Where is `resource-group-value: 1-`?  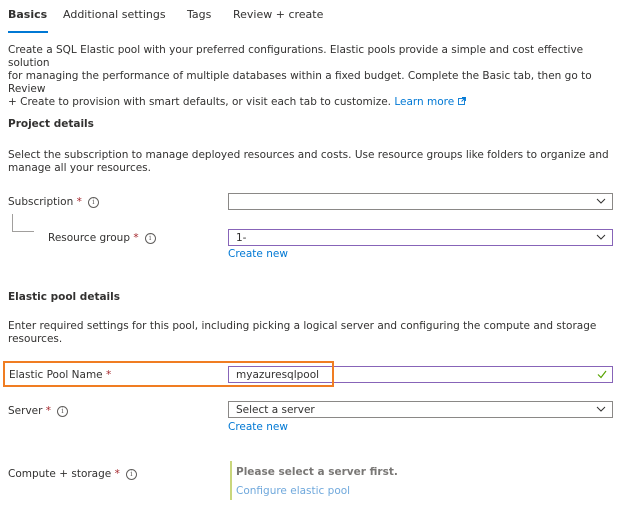 resource-group-value: 1- is located at coordinates (241, 238).